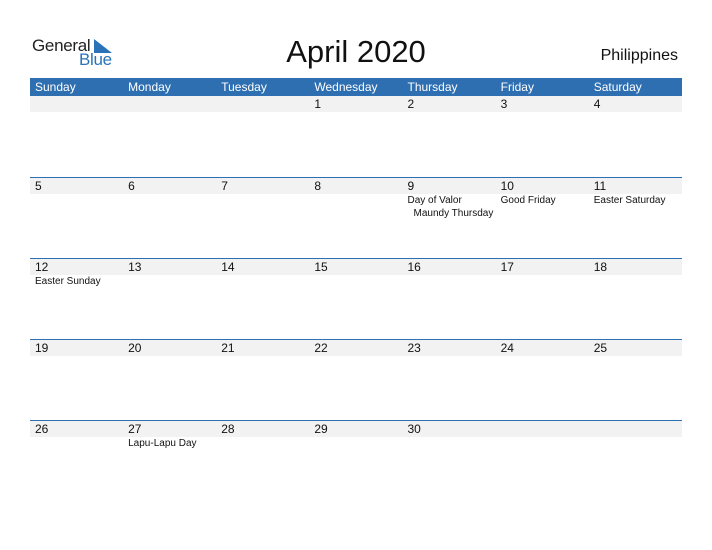  What do you see at coordinates (228, 267) in the screenshot?
I see `day-number: 14` at bounding box center [228, 267].